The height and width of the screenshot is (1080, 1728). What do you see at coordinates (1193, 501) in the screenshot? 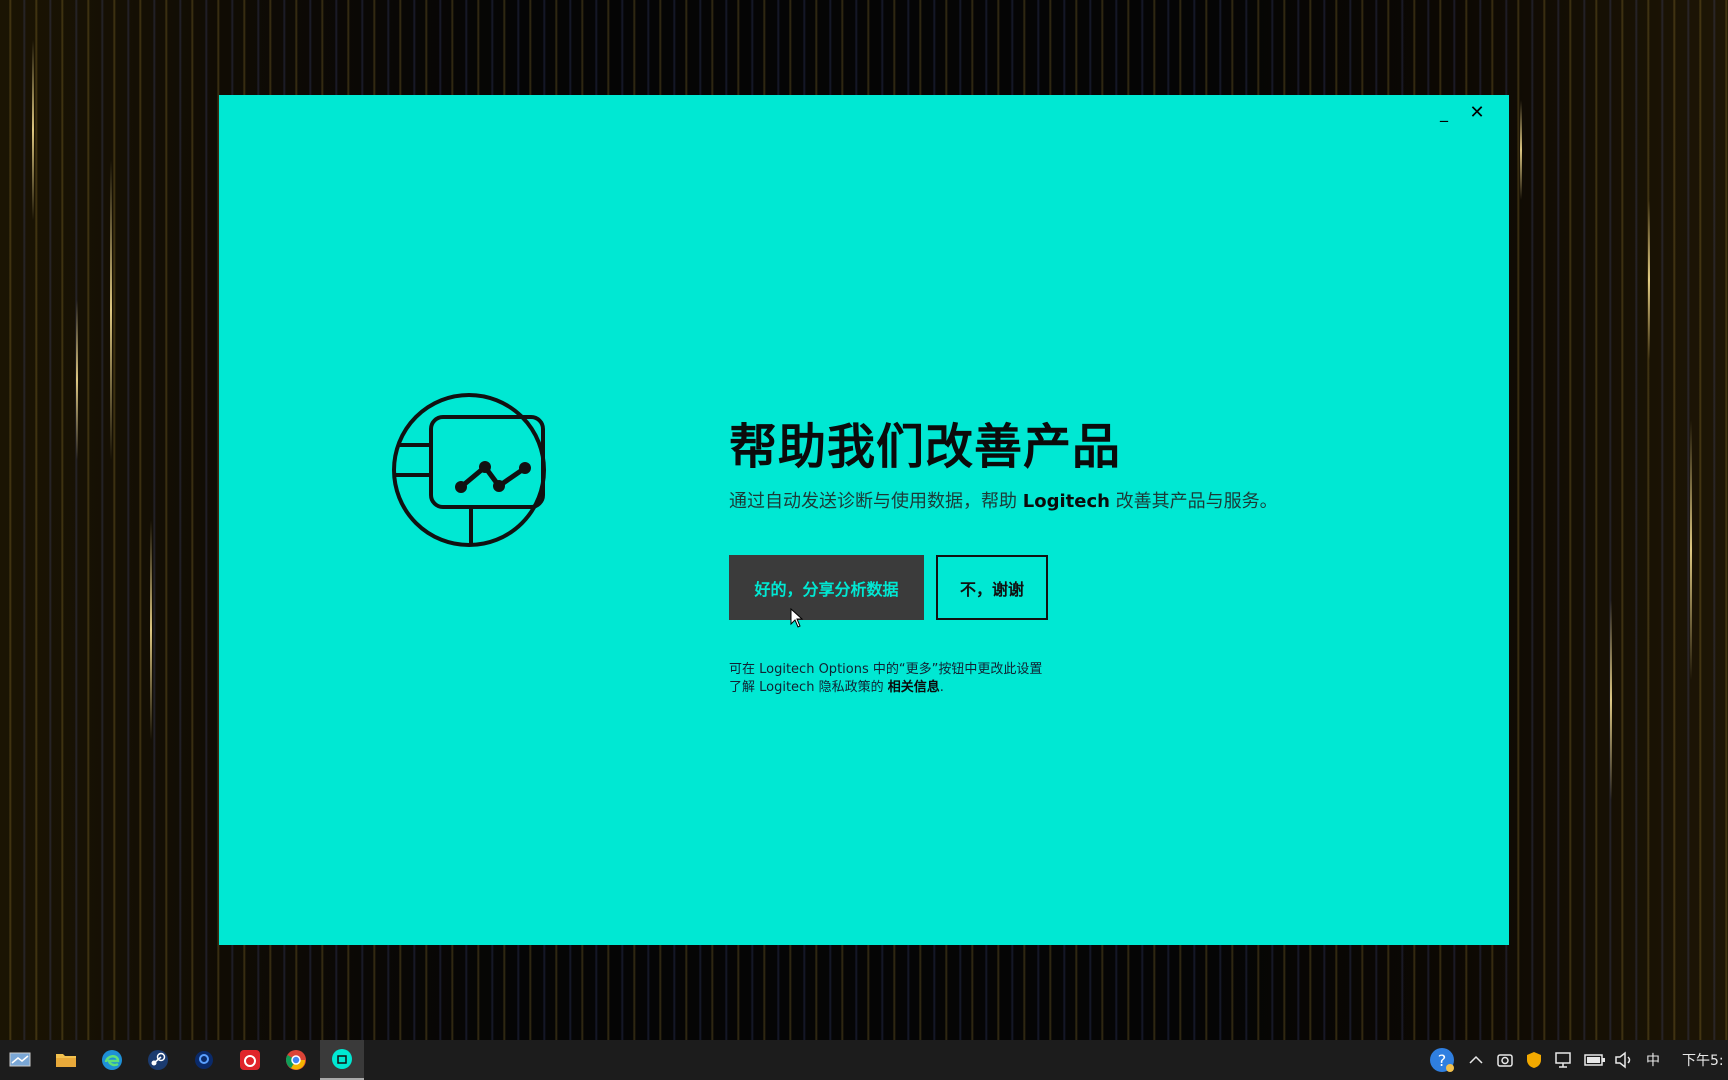
I see `subtitle-text-end: 改善其产品与服务。` at bounding box center [1193, 501].